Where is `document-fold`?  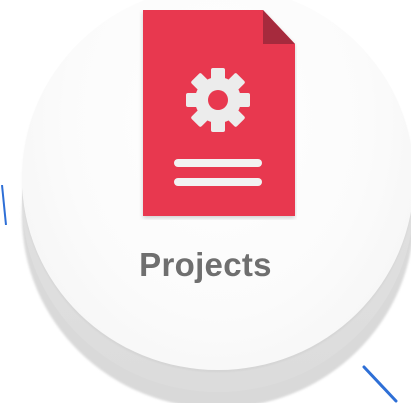 document-fold is located at coordinates (279, 27).